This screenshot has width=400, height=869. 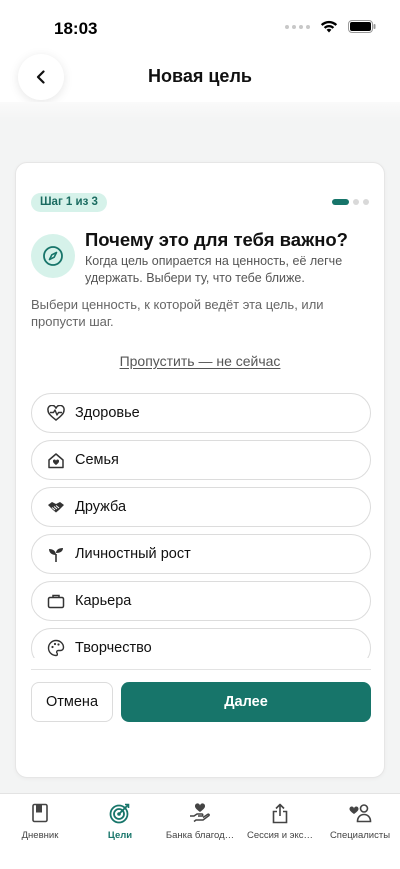 I want to click on tab-label: Дневник, so click(x=40, y=835).